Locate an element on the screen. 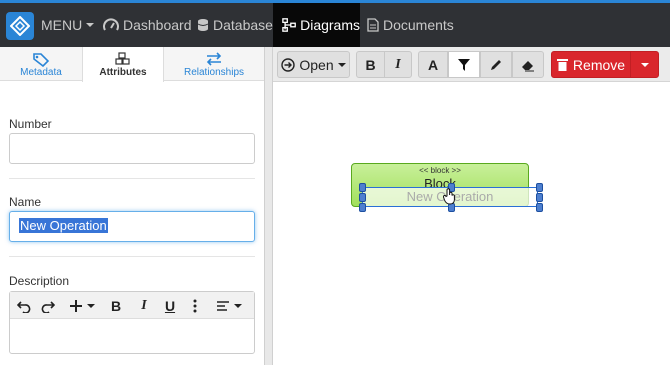  tag-icon is located at coordinates (41, 60).